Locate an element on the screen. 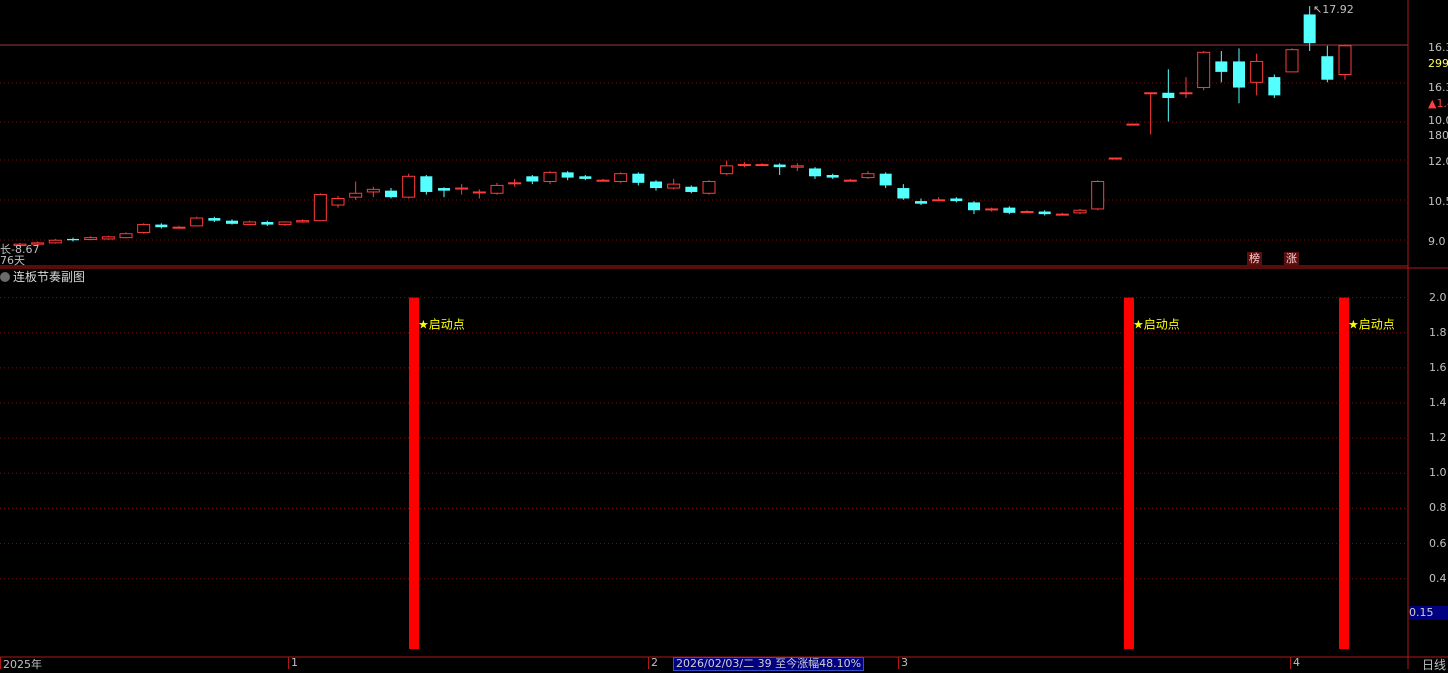 This screenshot has height=673, width=1448. main-axis-label: 180 is located at coordinates (1438, 135).